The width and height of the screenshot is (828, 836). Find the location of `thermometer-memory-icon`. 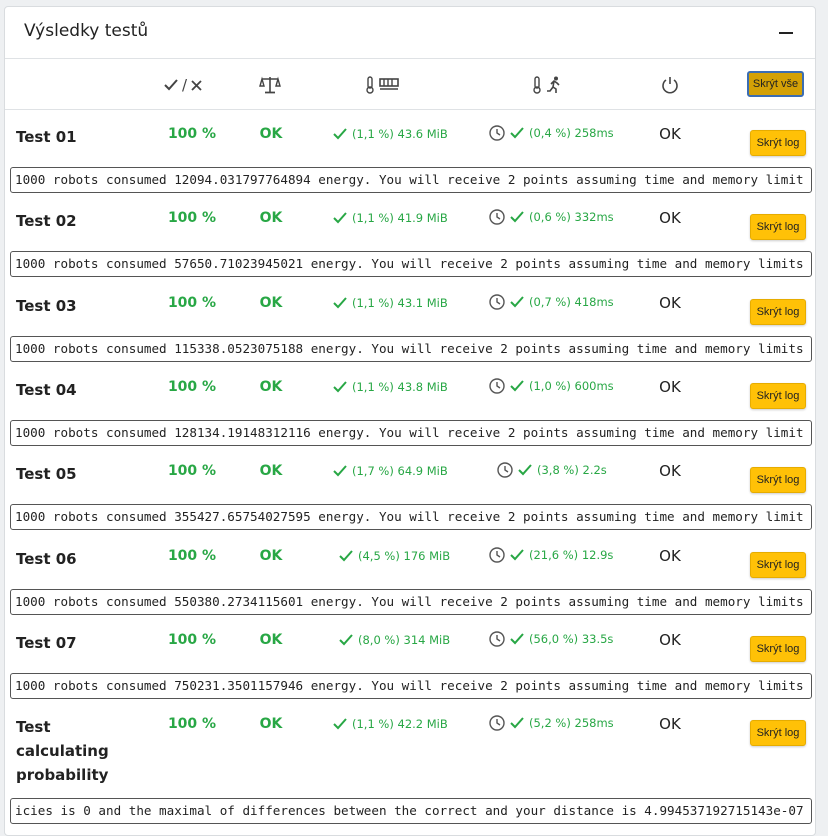

thermometer-memory-icon is located at coordinates (382, 85).